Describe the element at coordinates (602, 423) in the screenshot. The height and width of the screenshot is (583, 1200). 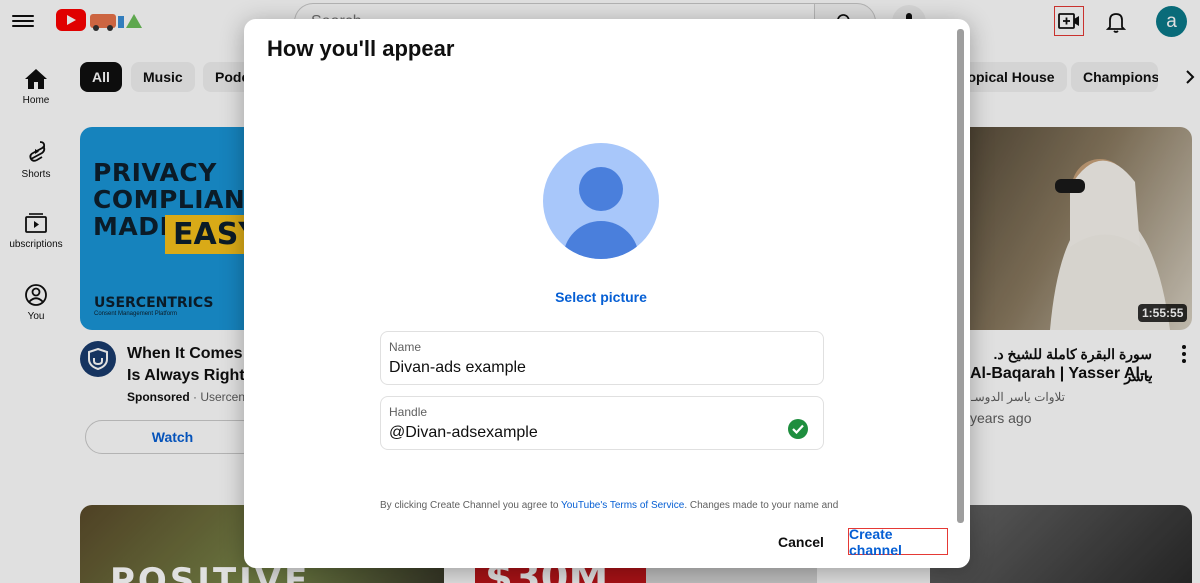
I see `handle-field: Handle @Divan-adsexample` at that location.